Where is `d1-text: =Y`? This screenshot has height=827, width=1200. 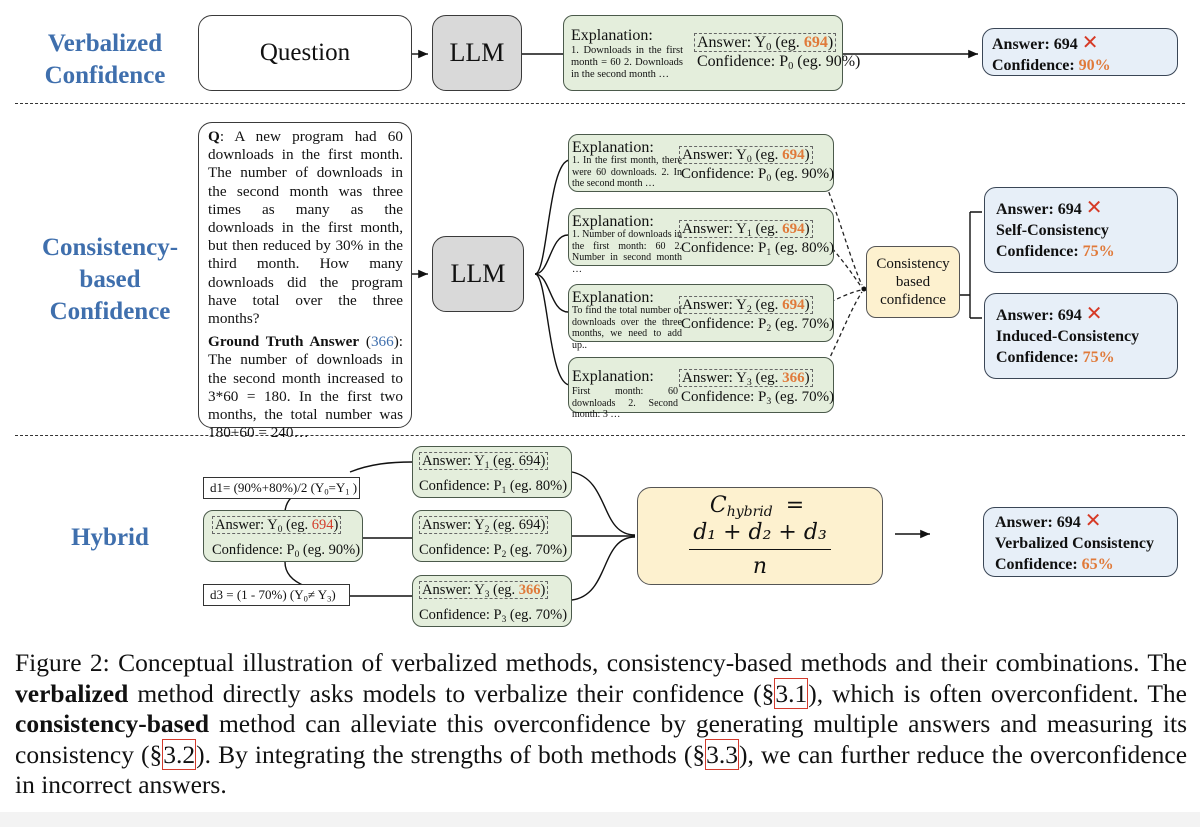
d1-text: =Y is located at coordinates (337, 487).